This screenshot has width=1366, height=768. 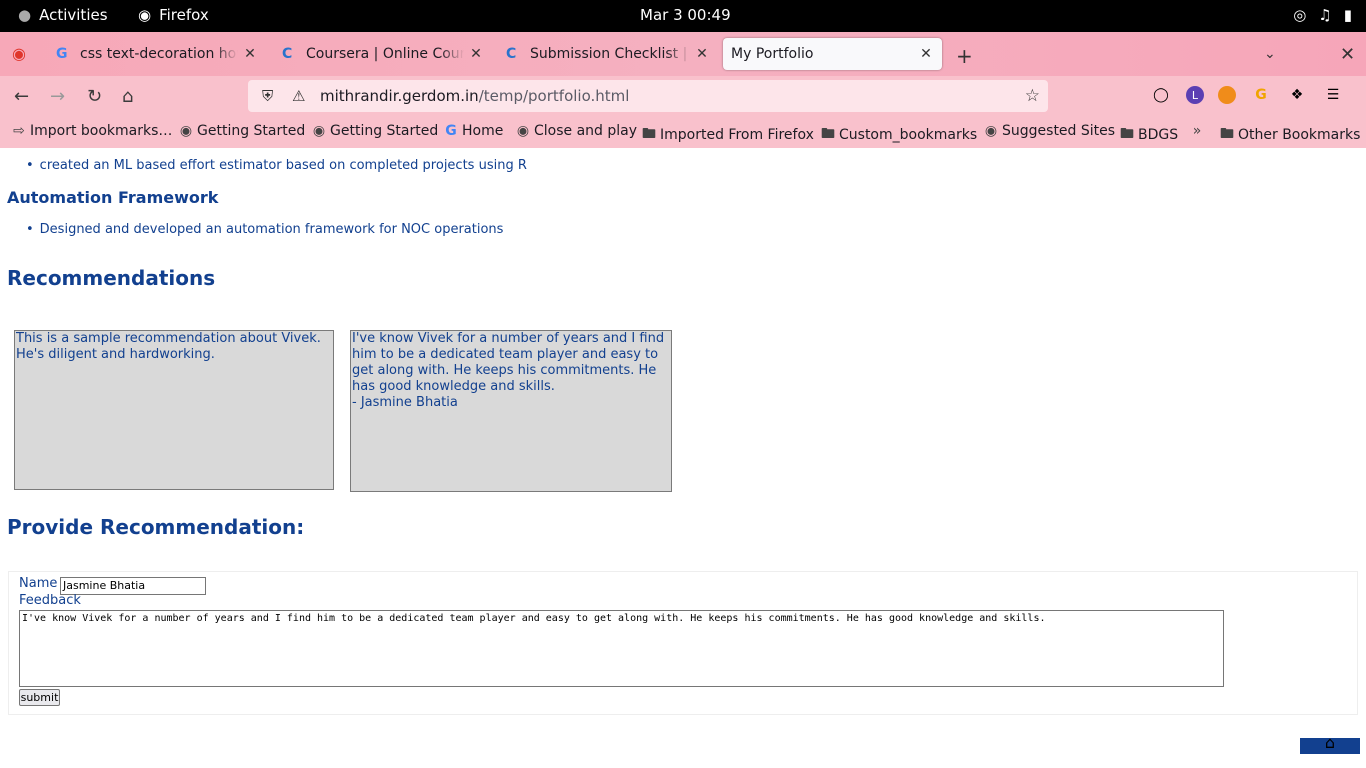 I want to click on toolbar-icons: ◯ L G ❖ ☰, so click(x=1247, y=95).